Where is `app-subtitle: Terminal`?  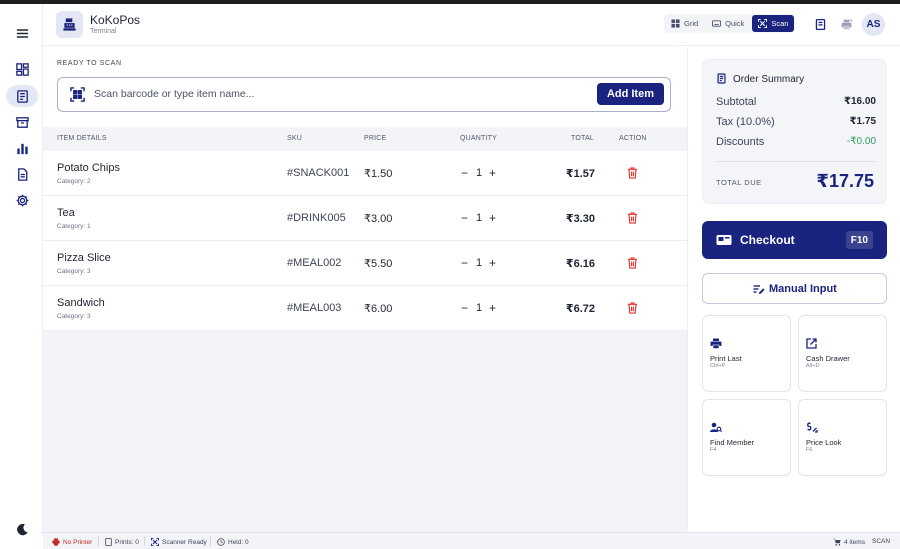 app-subtitle: Terminal is located at coordinates (103, 31).